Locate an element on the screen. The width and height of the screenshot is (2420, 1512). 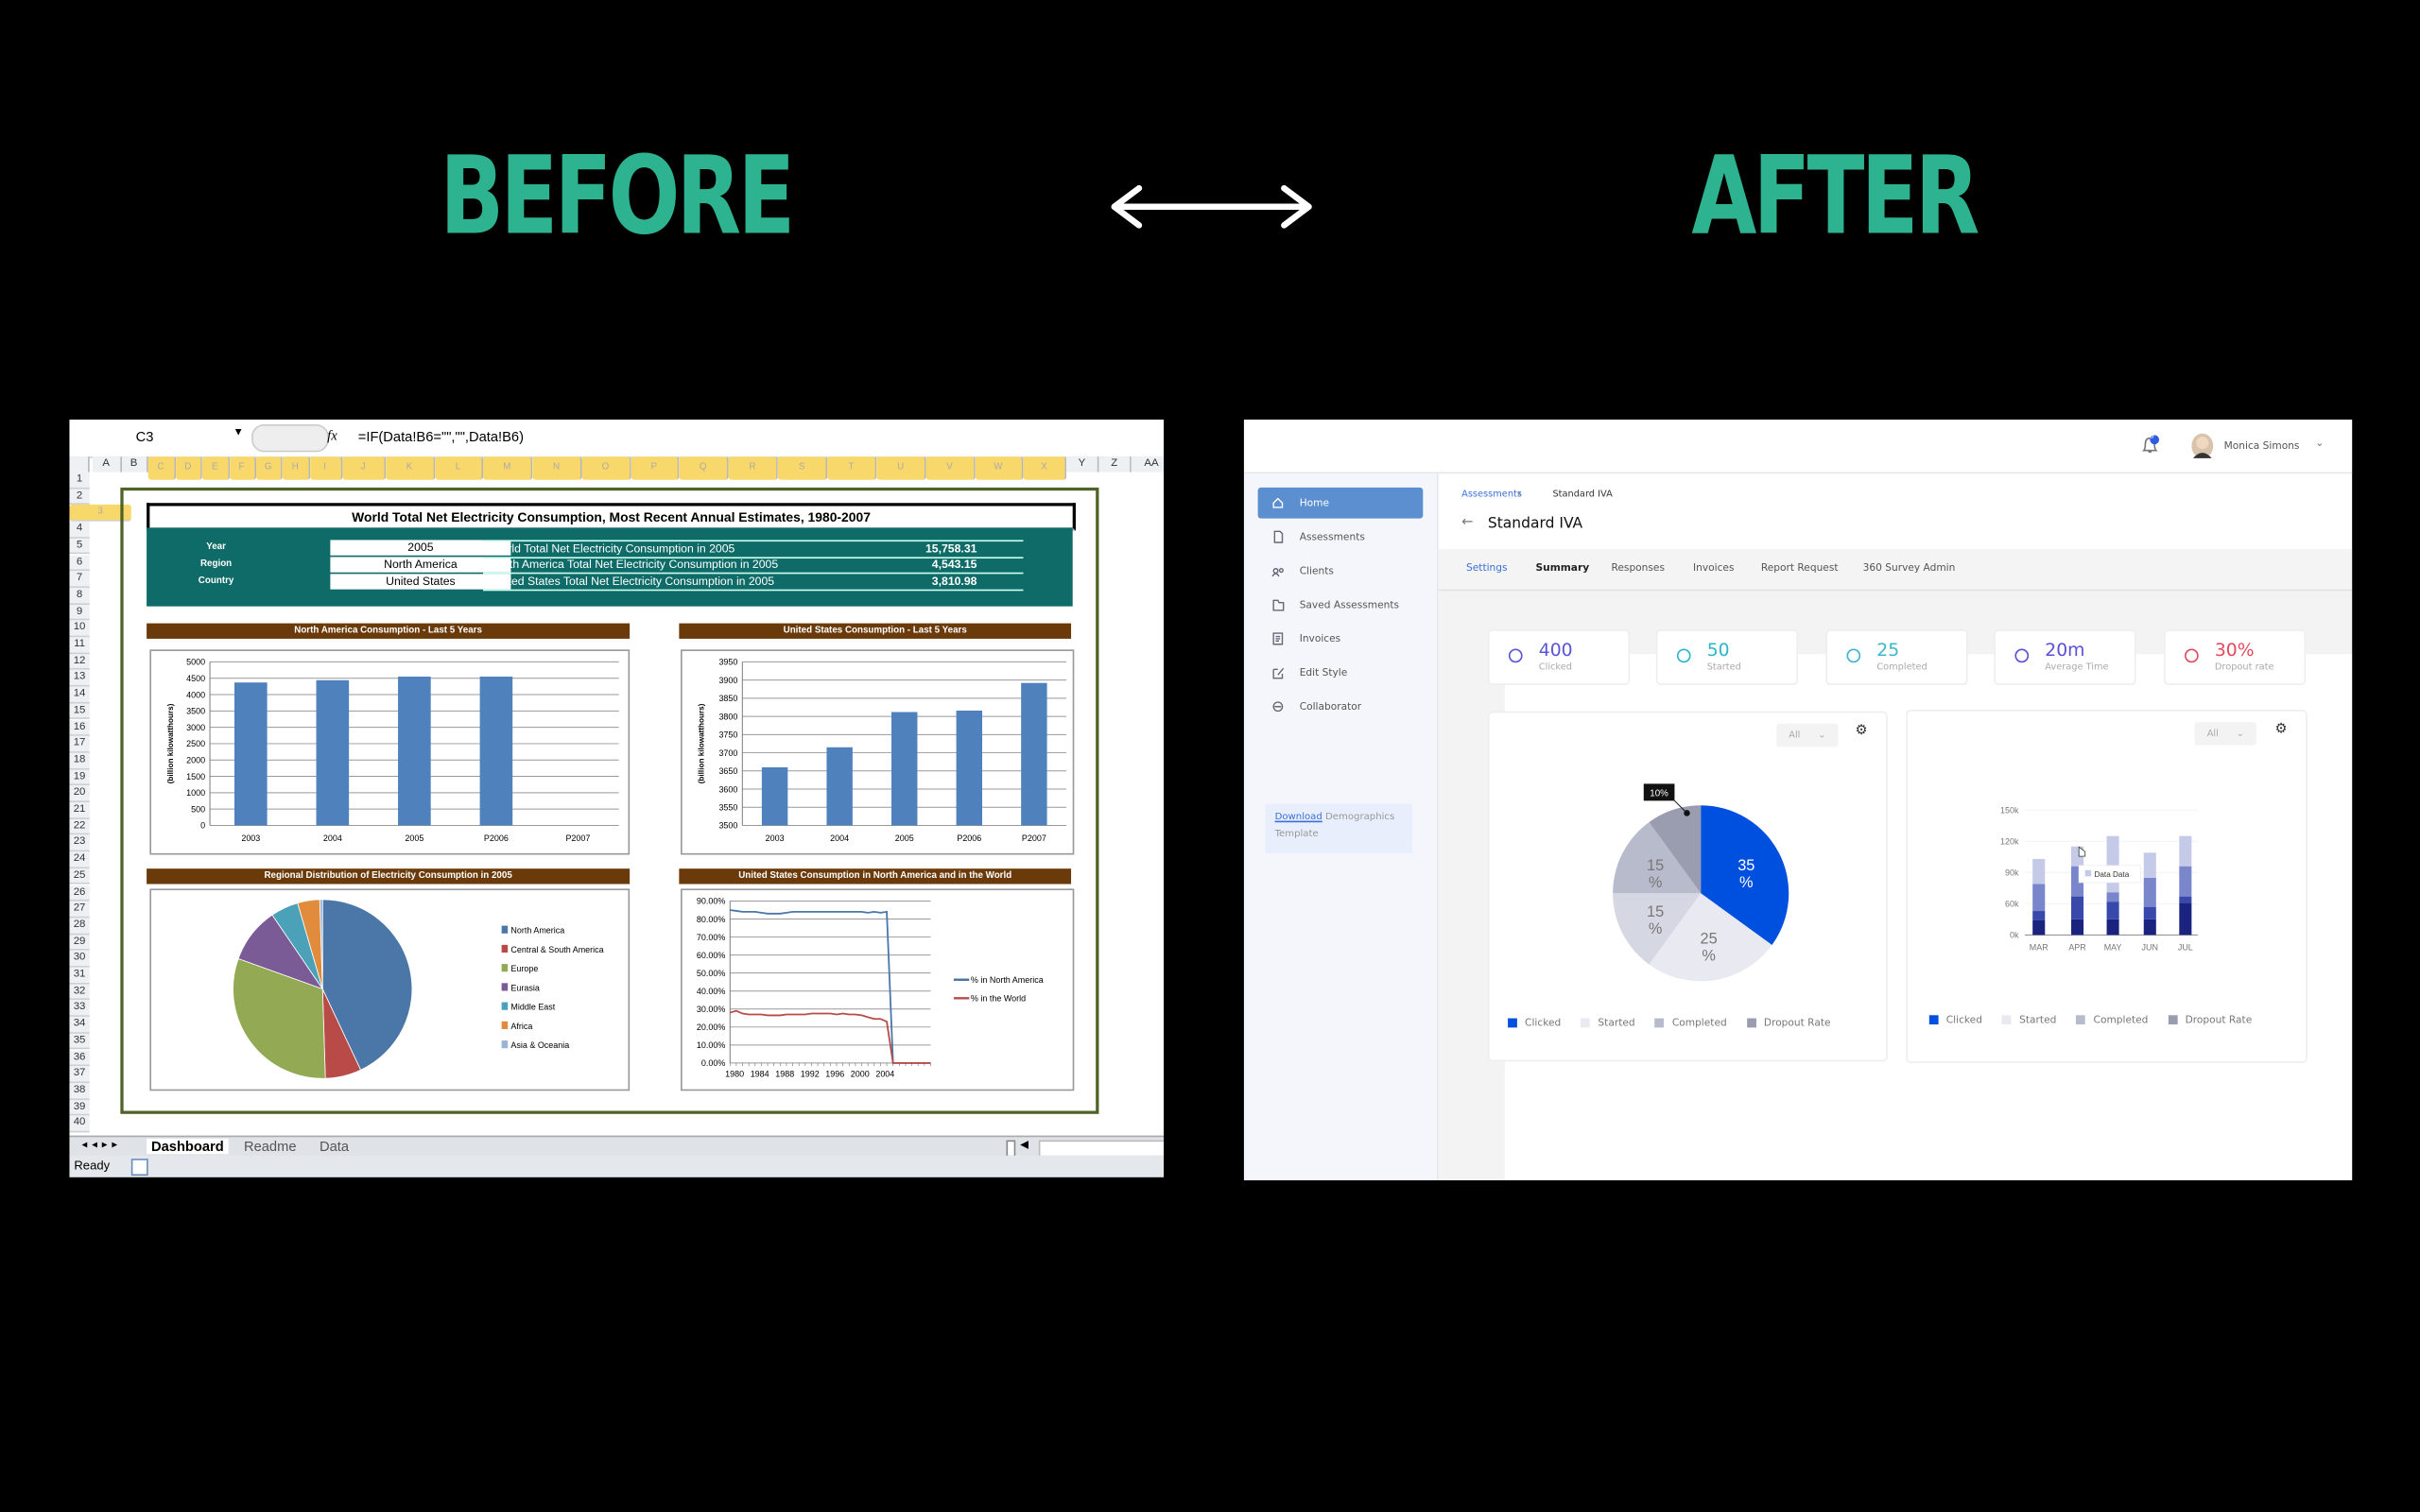
column-header: V is located at coordinates (950, 468).